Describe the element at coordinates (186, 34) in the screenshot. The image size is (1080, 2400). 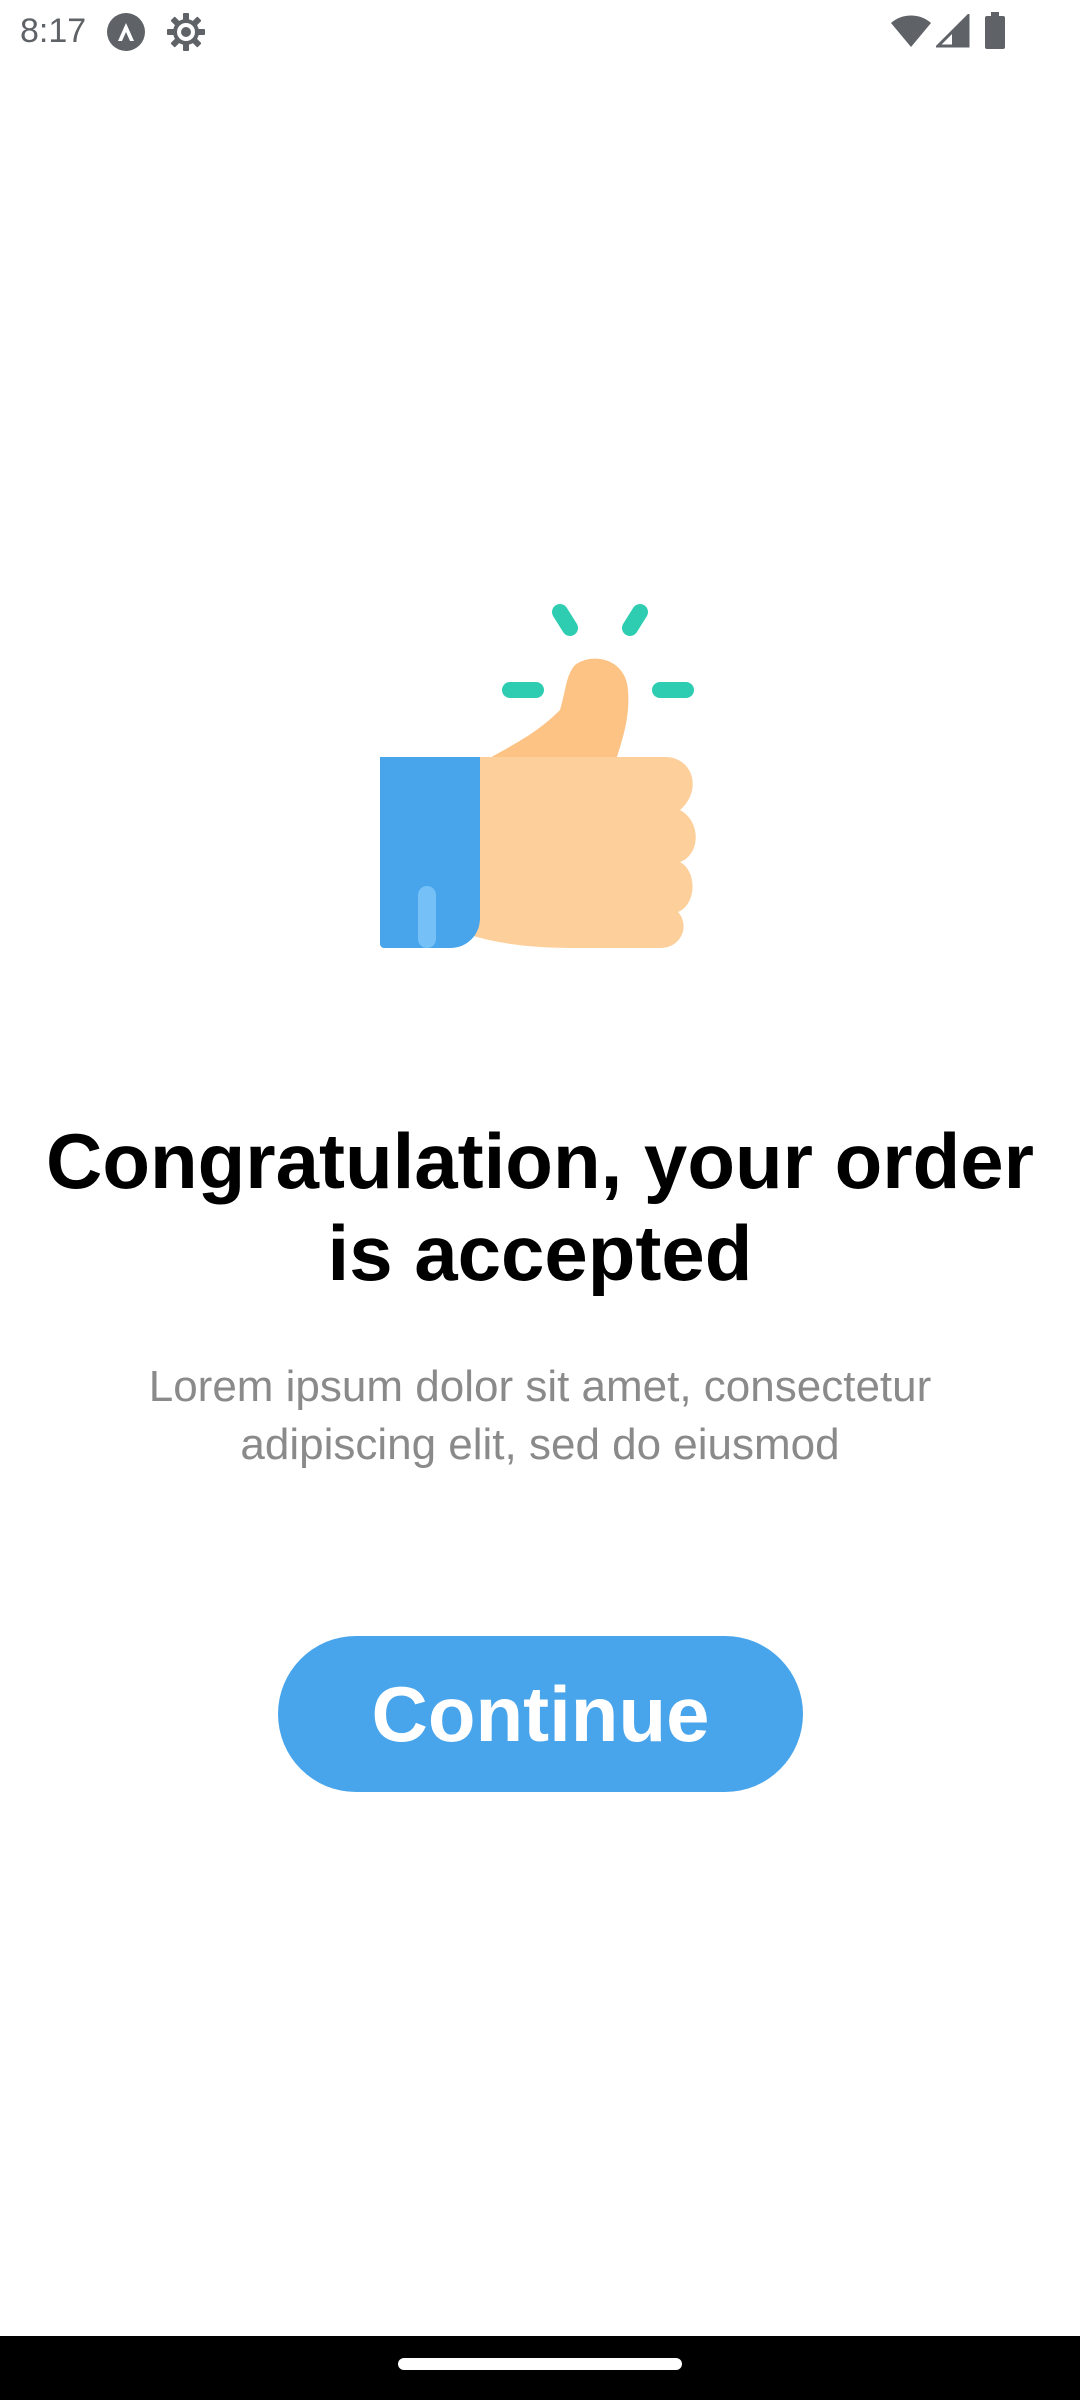
I see `settings-gear-icon` at that location.